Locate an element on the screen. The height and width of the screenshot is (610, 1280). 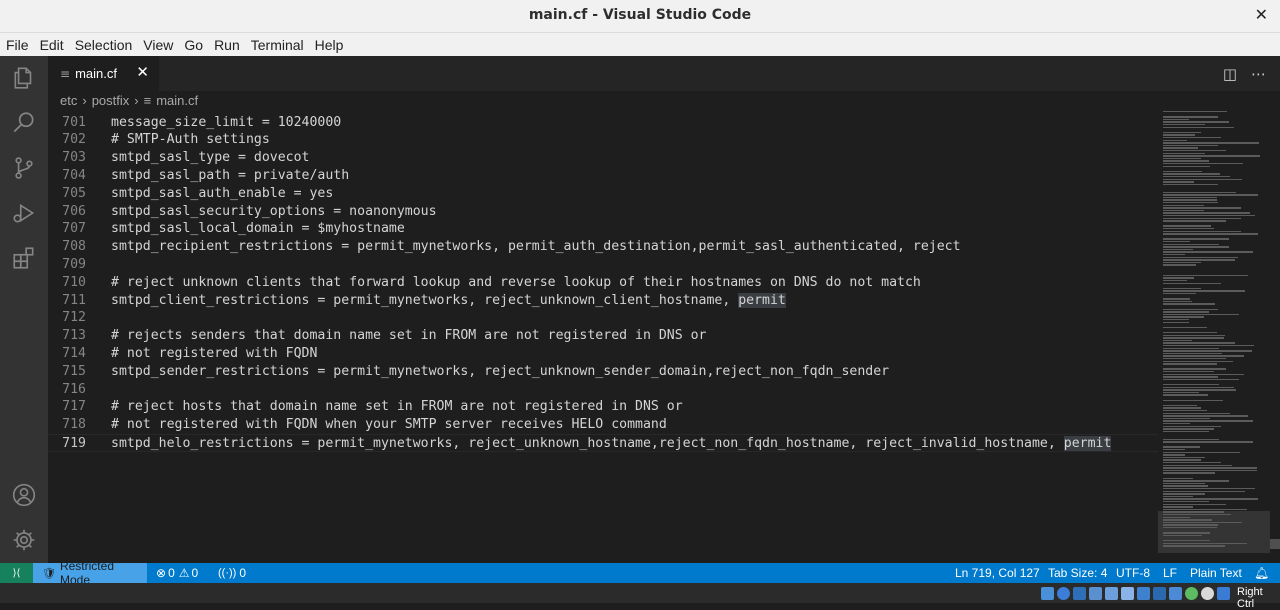
optical-drive-icon is located at coordinates (1063, 593).